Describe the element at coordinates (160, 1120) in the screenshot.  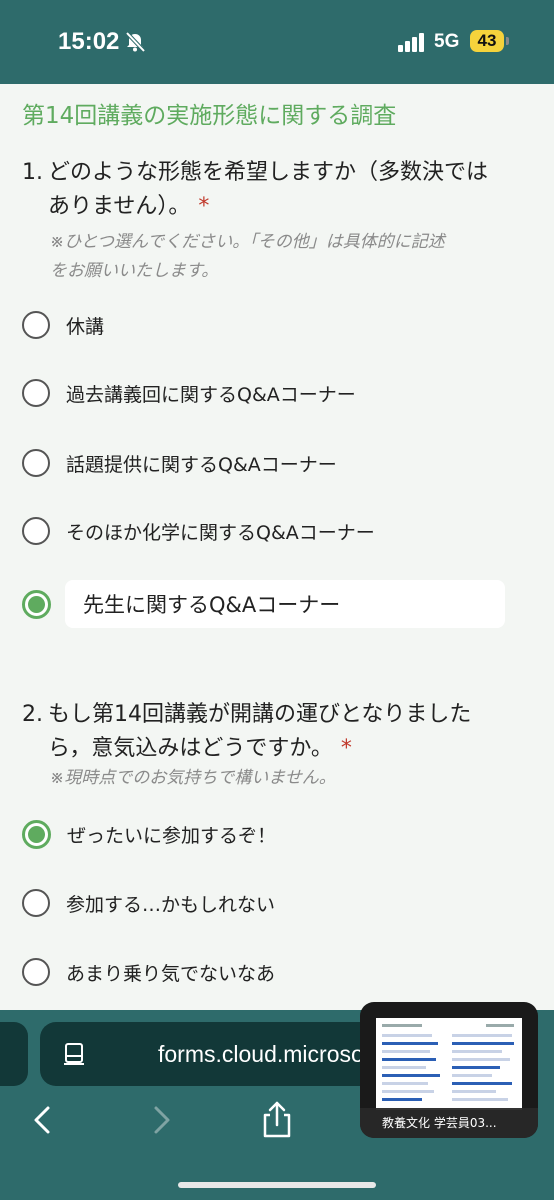
I see `forward-icon` at that location.